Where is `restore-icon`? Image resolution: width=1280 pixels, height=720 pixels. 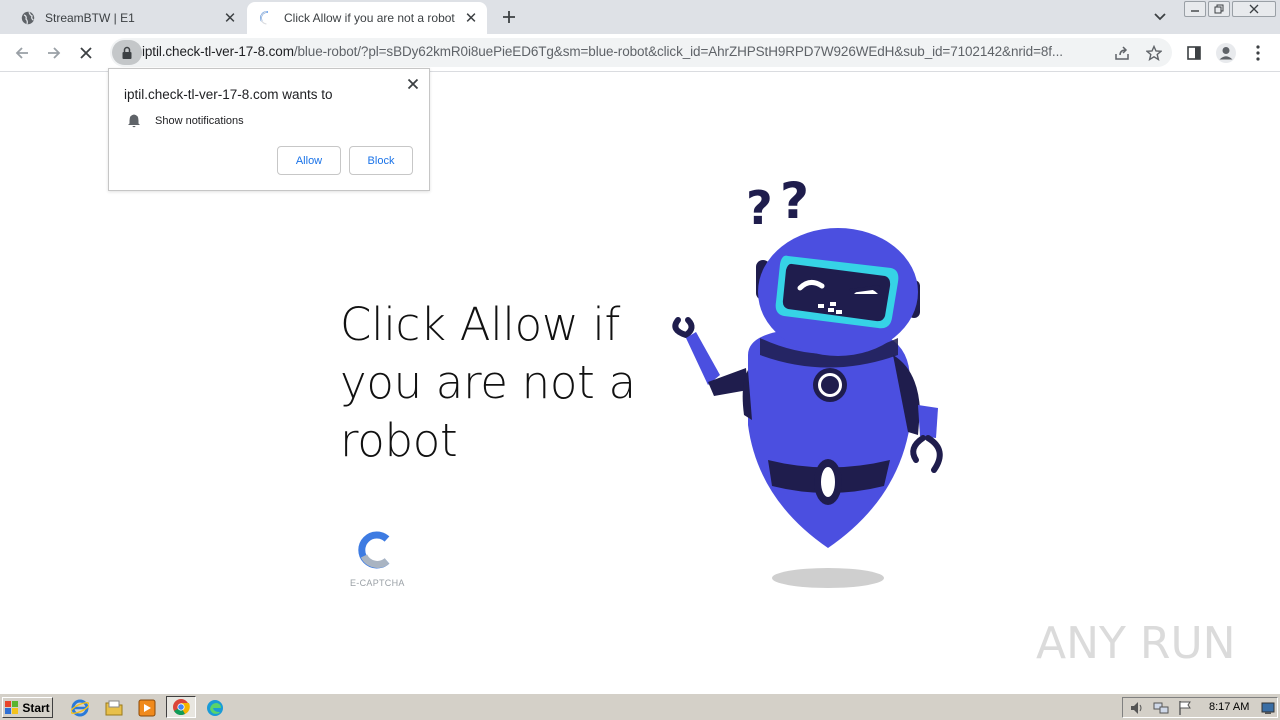 restore-icon is located at coordinates (1219, 9).